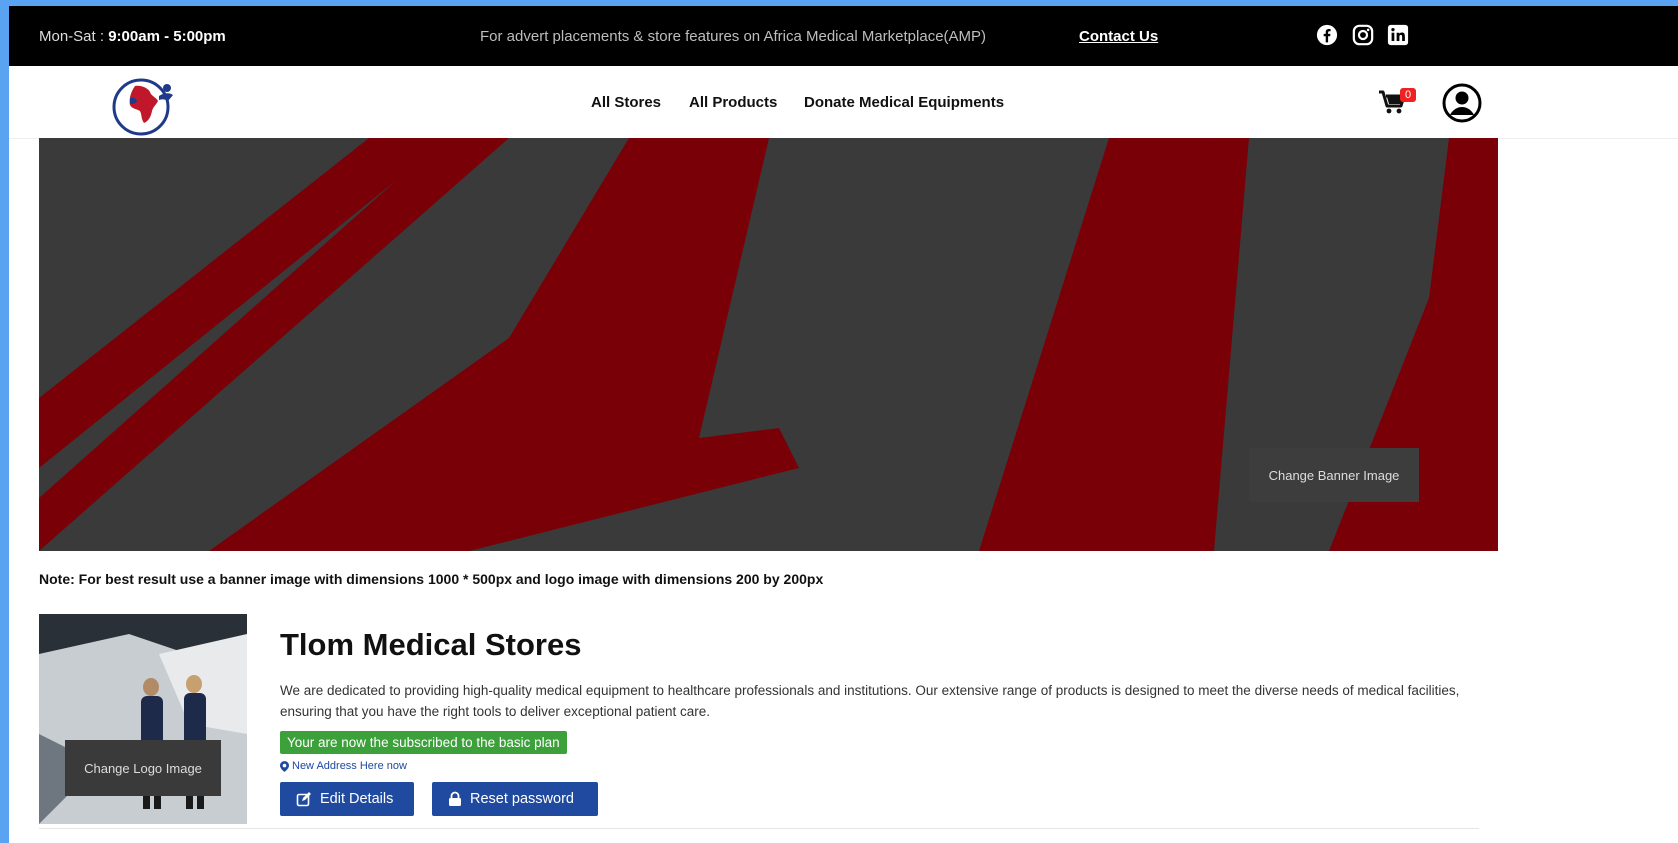 This screenshot has width=1678, height=843. Describe the element at coordinates (303, 799) in the screenshot. I see `edit-icon` at that location.